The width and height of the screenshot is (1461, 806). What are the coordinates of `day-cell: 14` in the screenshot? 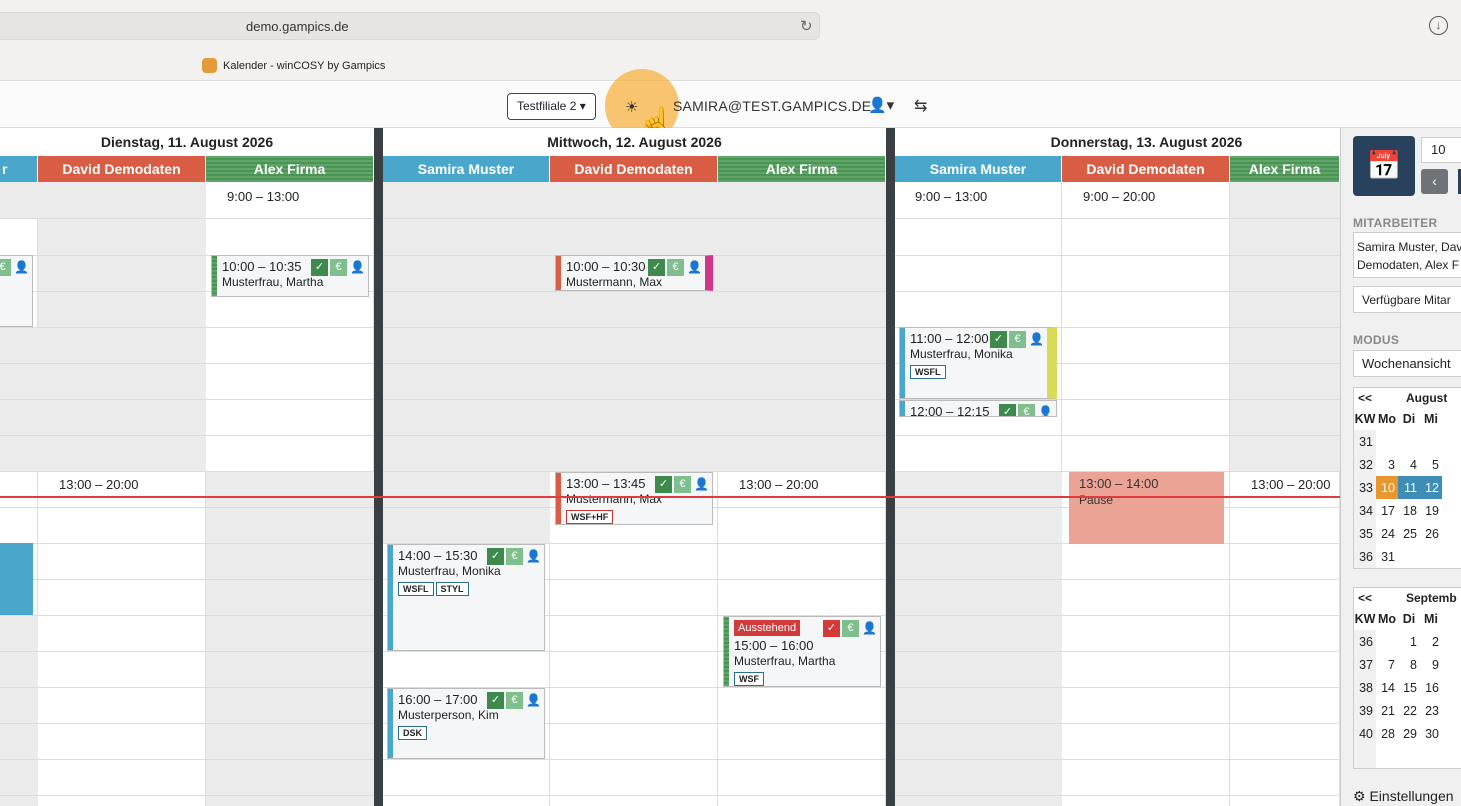 It's located at (1387, 687).